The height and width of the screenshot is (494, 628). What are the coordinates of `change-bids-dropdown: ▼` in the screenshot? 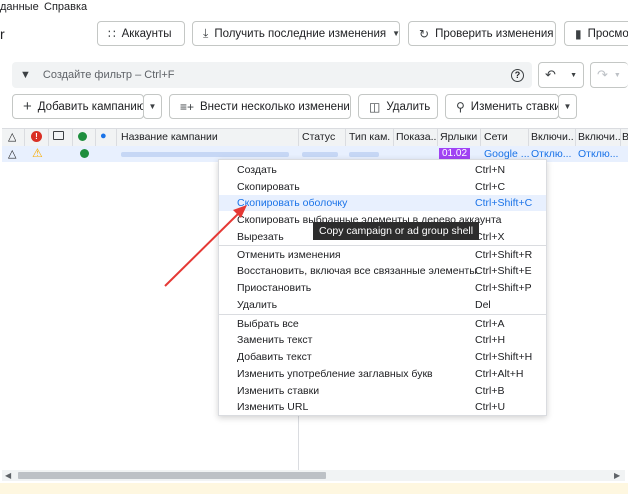 It's located at (567, 106).